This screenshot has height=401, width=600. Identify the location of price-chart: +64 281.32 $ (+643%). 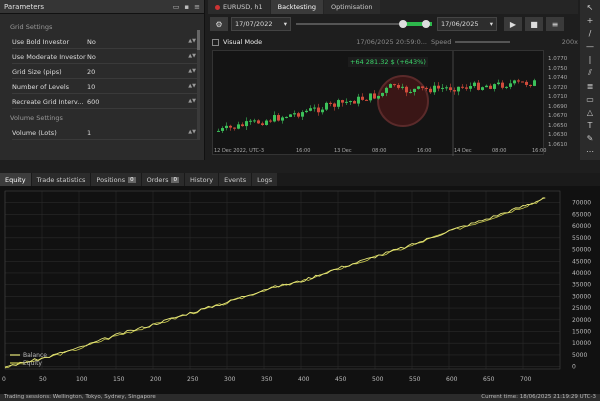
(378, 103).